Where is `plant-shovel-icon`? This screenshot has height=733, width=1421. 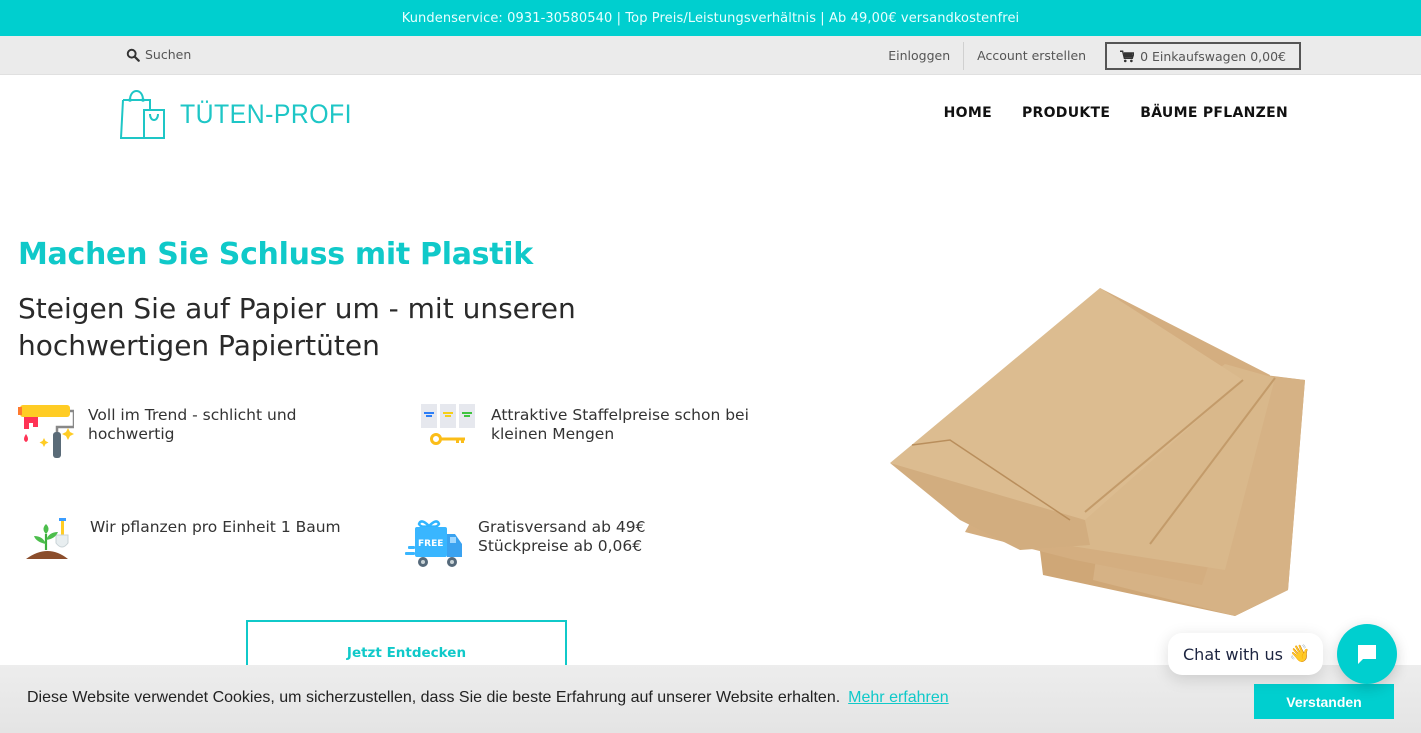
plant-shovel-icon is located at coordinates (47, 538).